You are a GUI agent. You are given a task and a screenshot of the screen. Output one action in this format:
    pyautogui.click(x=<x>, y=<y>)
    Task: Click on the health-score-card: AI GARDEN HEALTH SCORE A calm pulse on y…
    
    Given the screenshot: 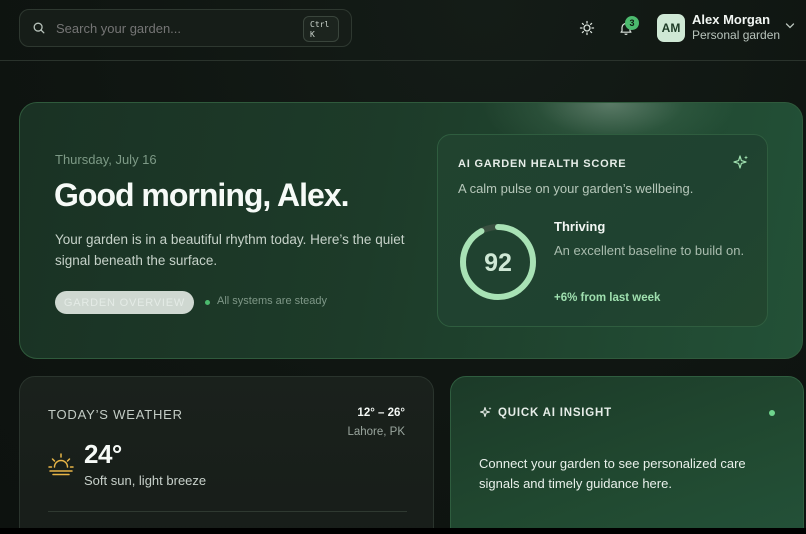 What is the action you would take?
    pyautogui.click(x=602, y=230)
    